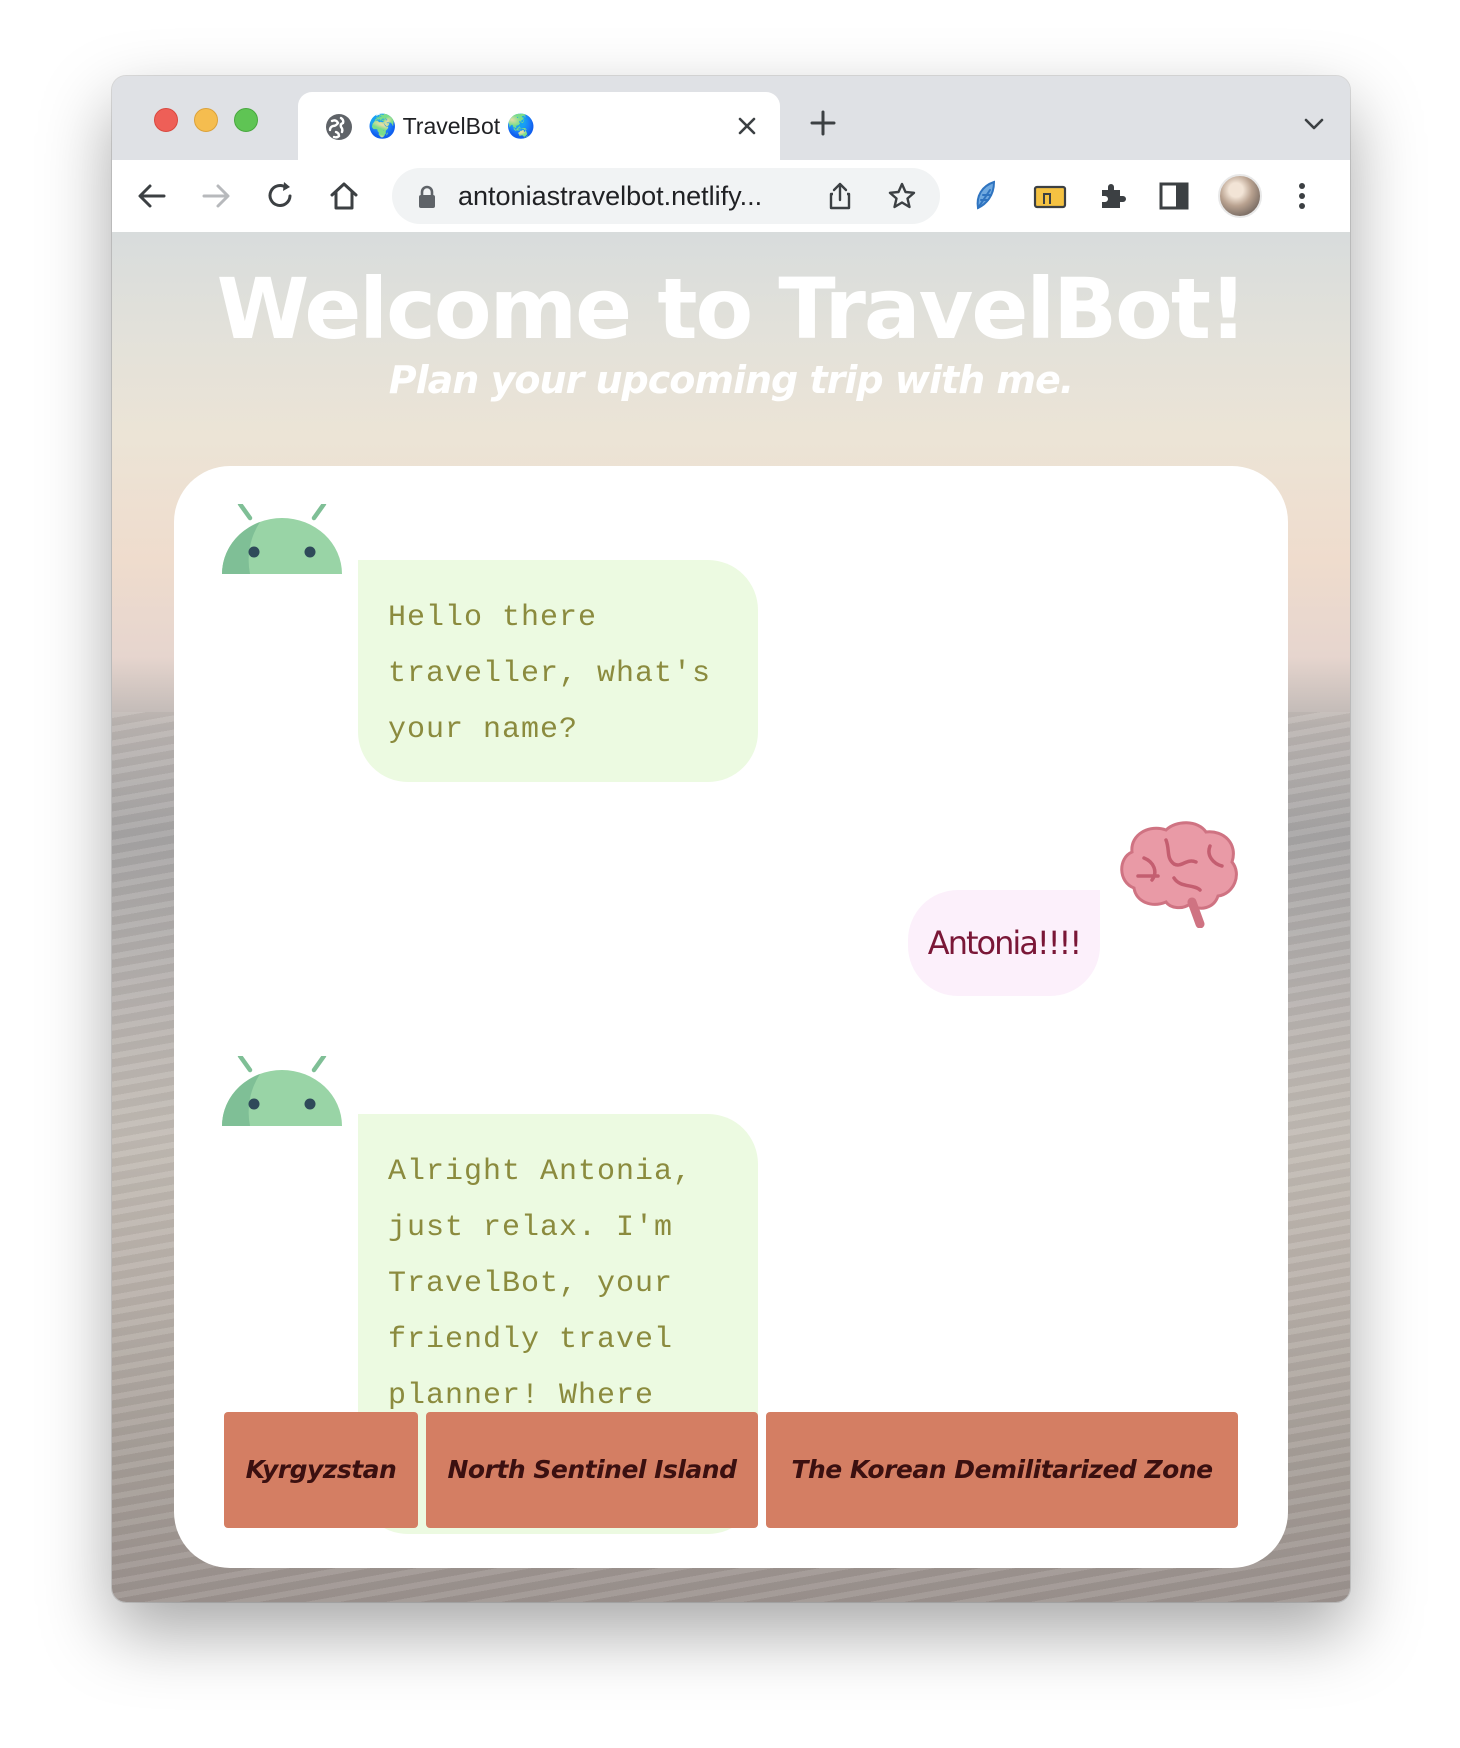  I want to click on share-icon, so click(840, 196).